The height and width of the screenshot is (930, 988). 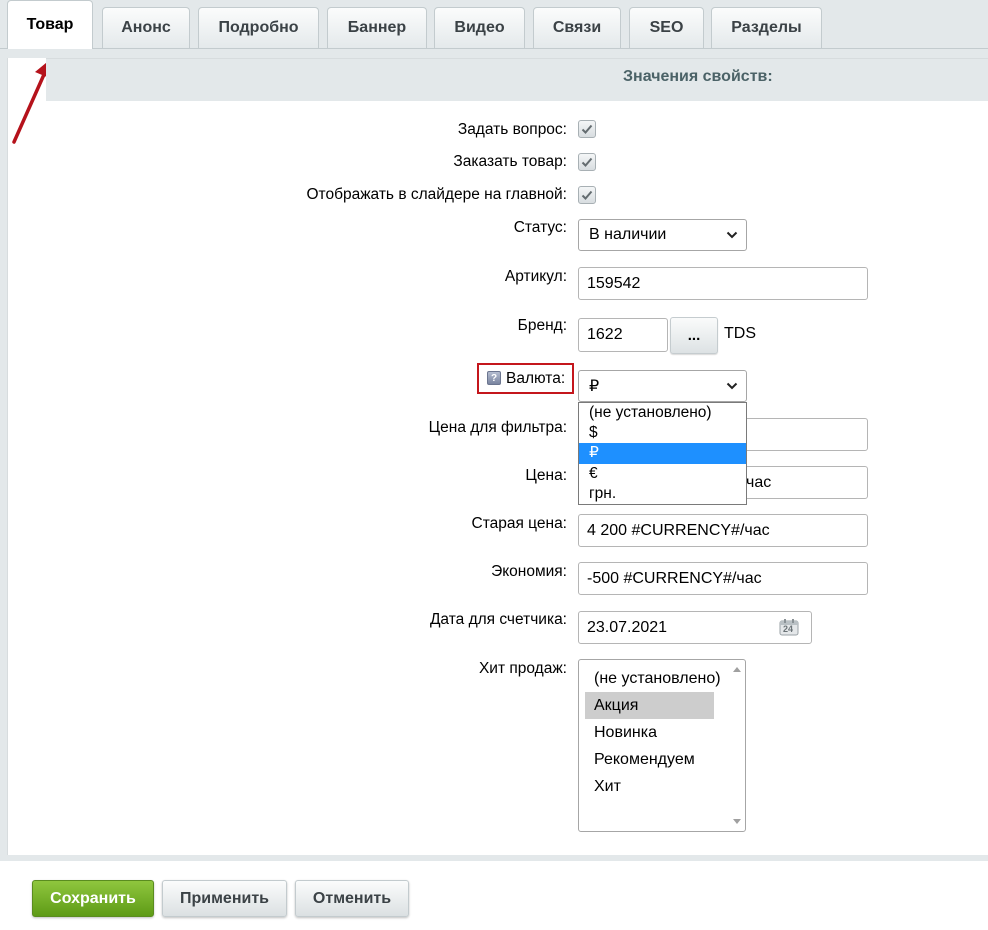 I want to click on tab-sections: Разделы, so click(x=766, y=27).